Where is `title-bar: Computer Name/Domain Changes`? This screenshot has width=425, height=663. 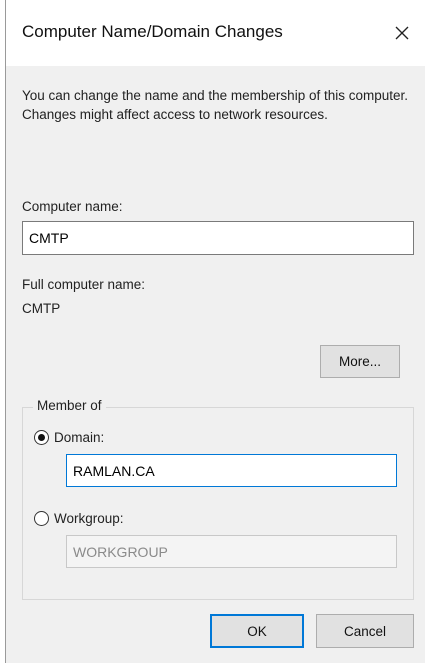 title-bar: Computer Name/Domain Changes is located at coordinates (215, 33).